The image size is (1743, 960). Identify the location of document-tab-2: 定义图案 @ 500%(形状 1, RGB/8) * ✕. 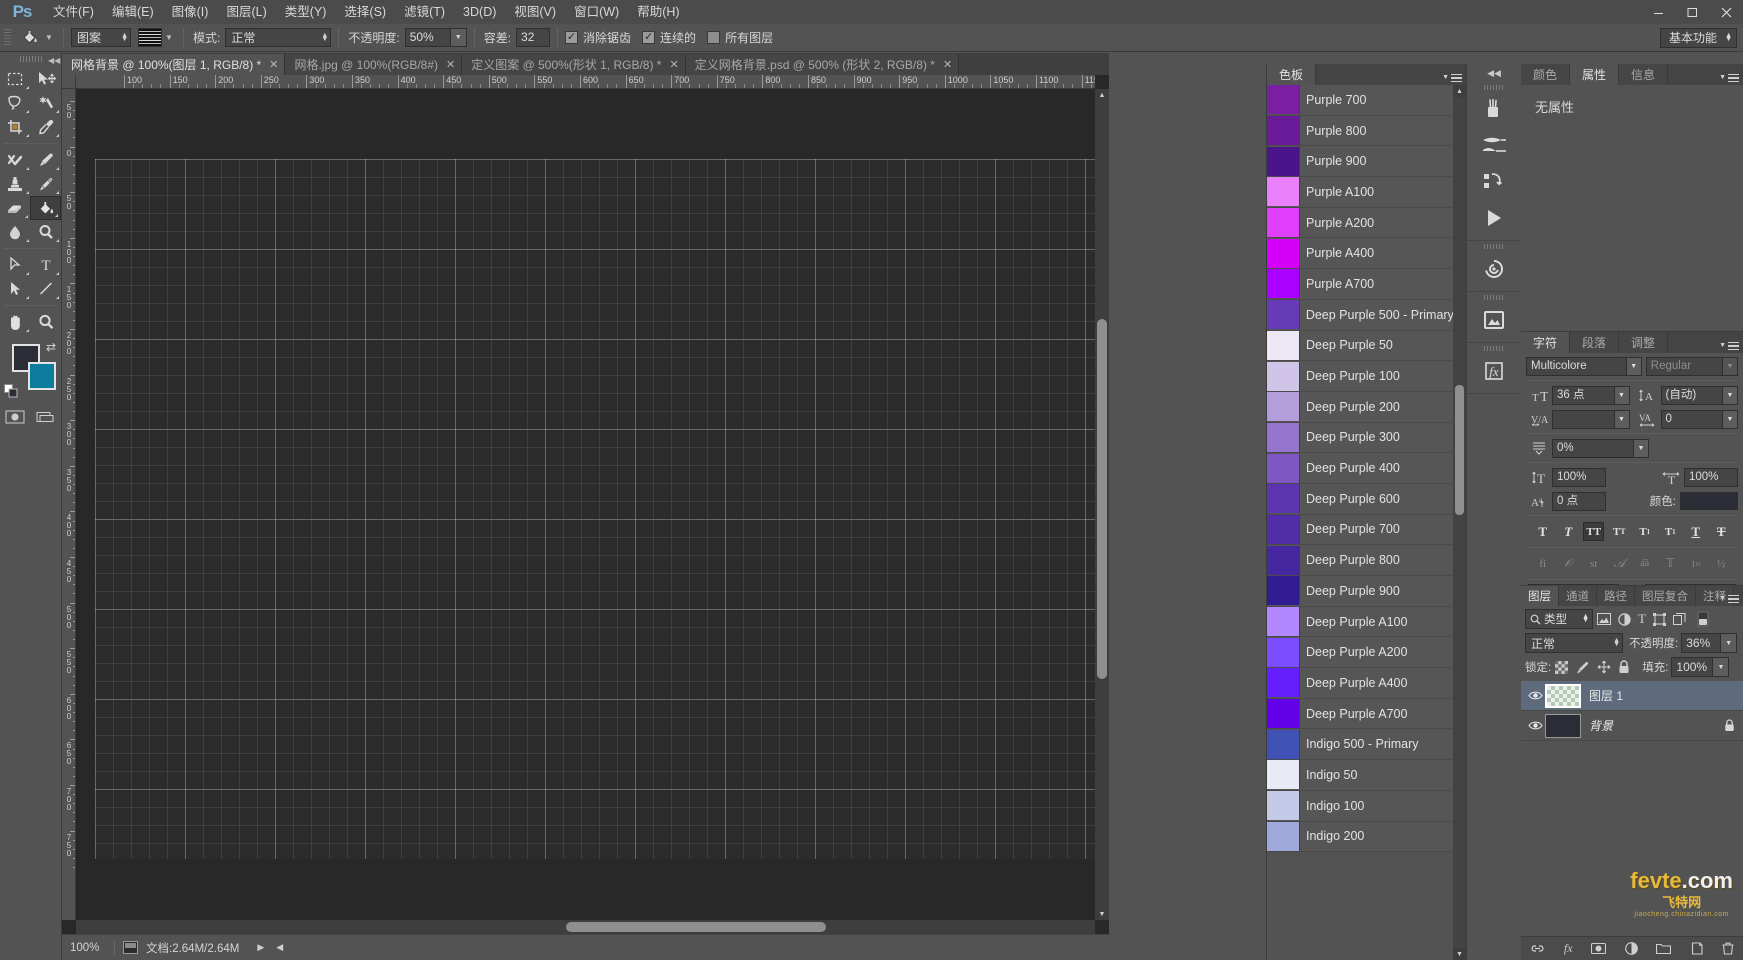
(574, 64).